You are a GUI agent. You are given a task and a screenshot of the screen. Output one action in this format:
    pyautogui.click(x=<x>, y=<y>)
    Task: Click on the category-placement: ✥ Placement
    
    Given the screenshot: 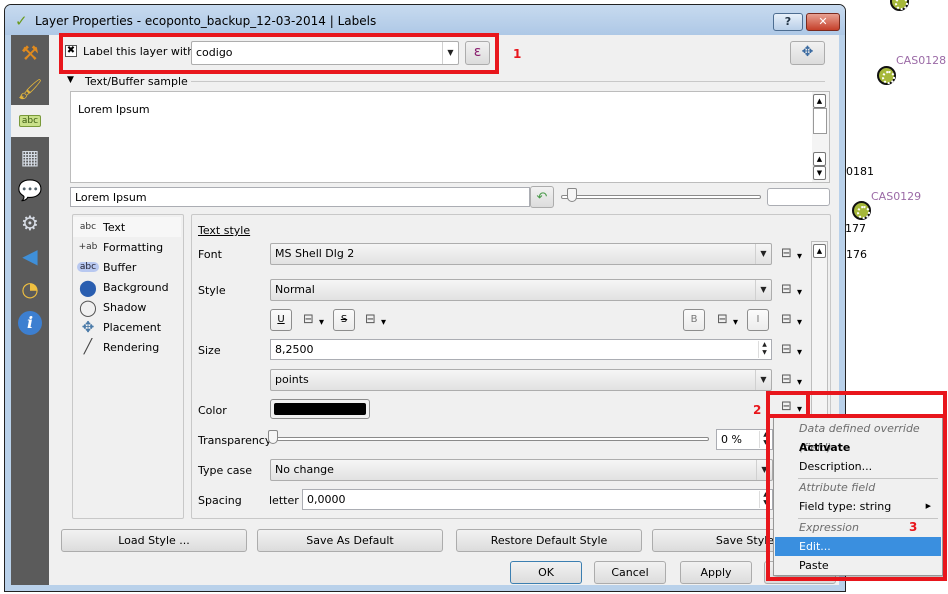 What is the action you would take?
    pyautogui.click(x=127, y=327)
    